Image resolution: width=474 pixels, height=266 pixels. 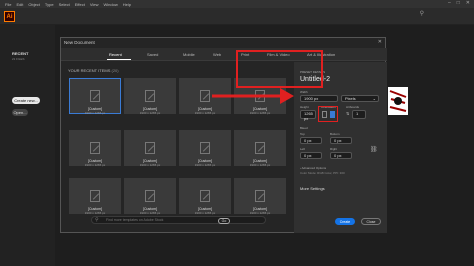 I want to click on bleed-left-input: 0 px, so click(x=311, y=155).